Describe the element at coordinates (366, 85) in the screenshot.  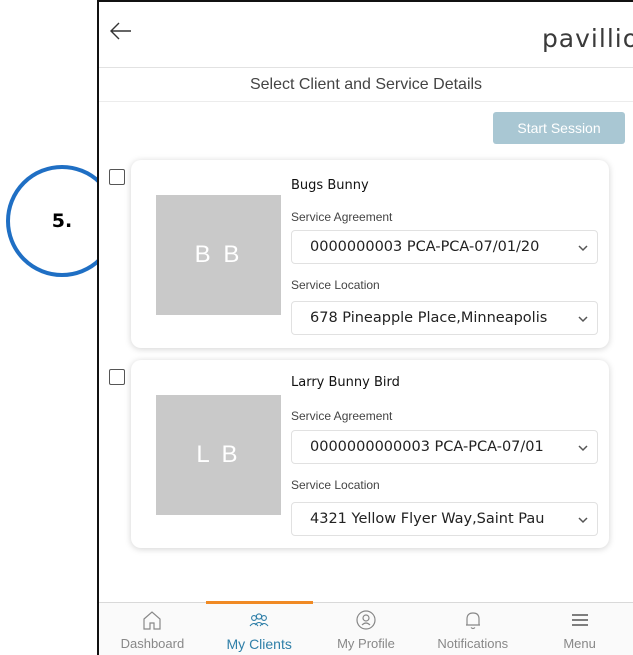
I see `page-title: Select Client and Service Details` at that location.